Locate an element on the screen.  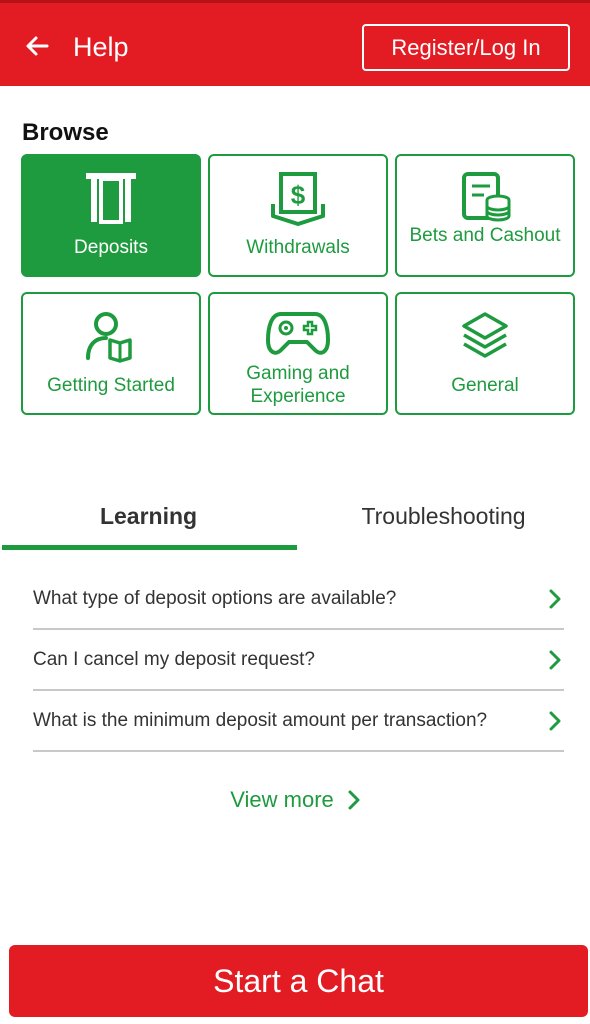
tab-active-indicator is located at coordinates (149, 547).